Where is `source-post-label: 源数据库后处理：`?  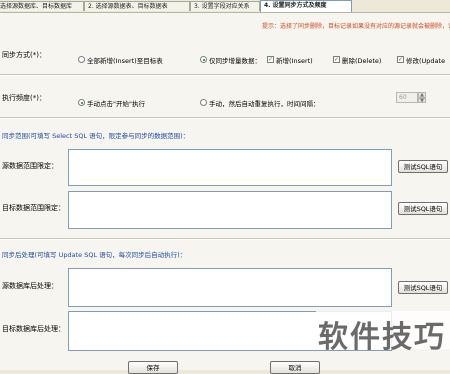 source-post-label: 源数据库后处理： is located at coordinates (30, 286).